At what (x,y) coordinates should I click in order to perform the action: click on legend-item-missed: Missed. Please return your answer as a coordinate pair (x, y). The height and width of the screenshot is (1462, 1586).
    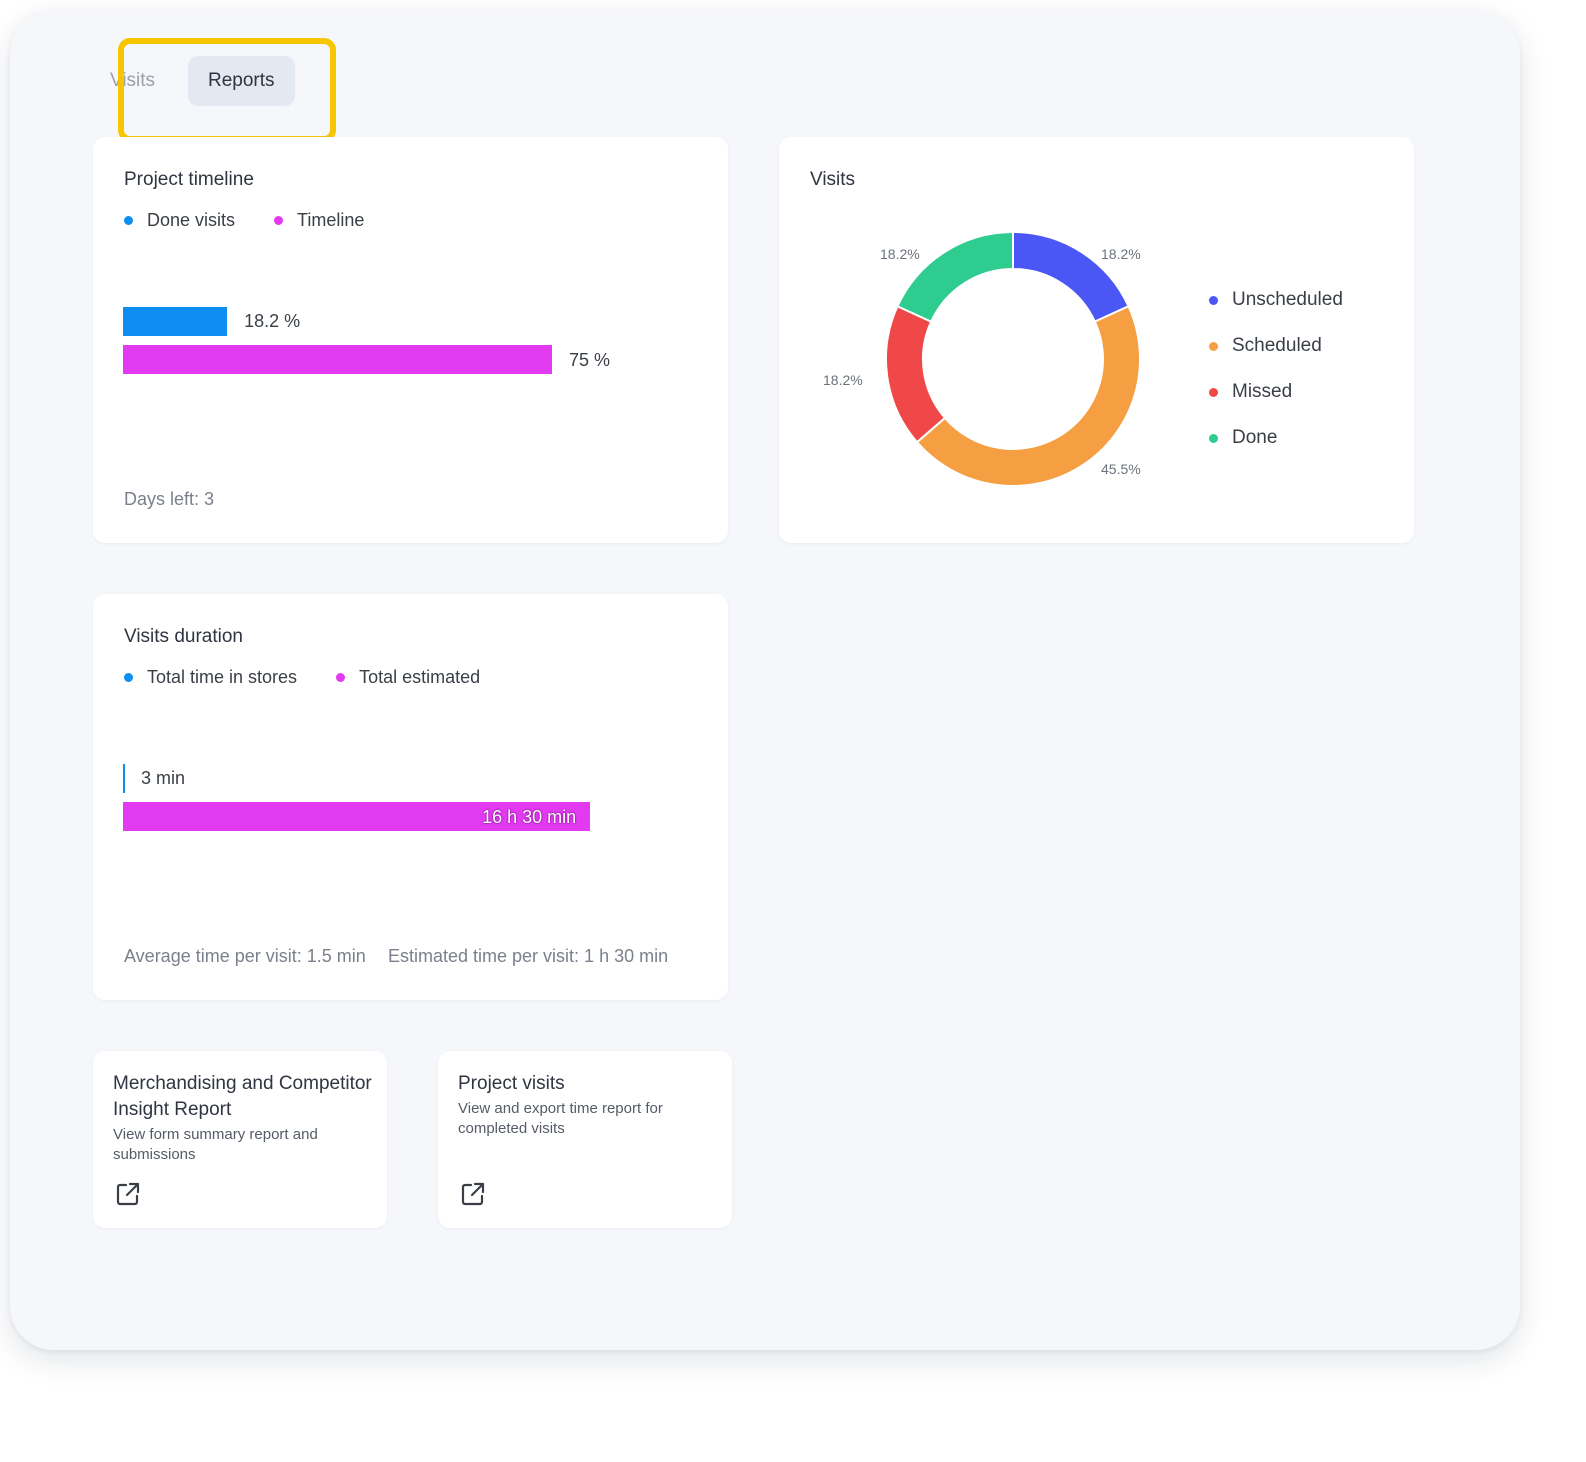
    Looking at the image, I should click on (1276, 392).